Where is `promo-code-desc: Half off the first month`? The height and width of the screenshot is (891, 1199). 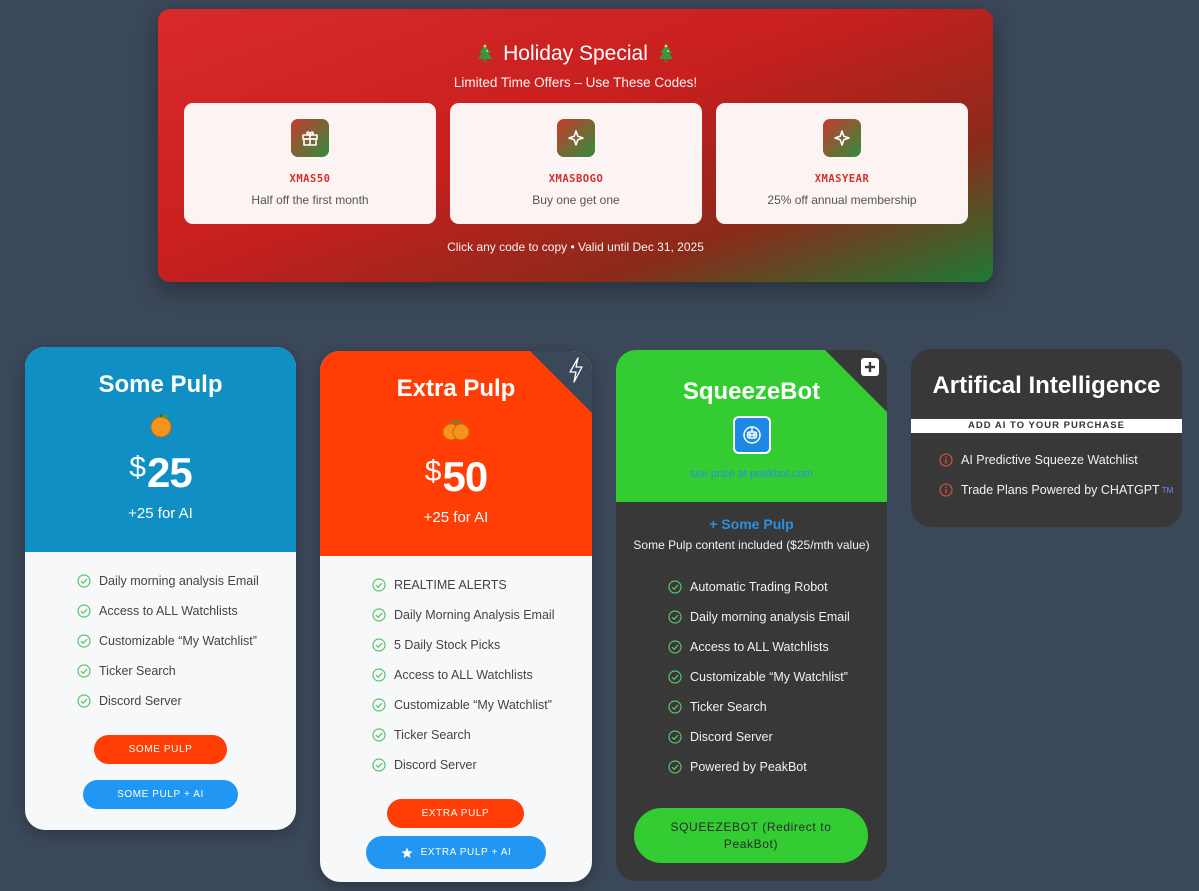
promo-code-desc: Half off the first month is located at coordinates (310, 200).